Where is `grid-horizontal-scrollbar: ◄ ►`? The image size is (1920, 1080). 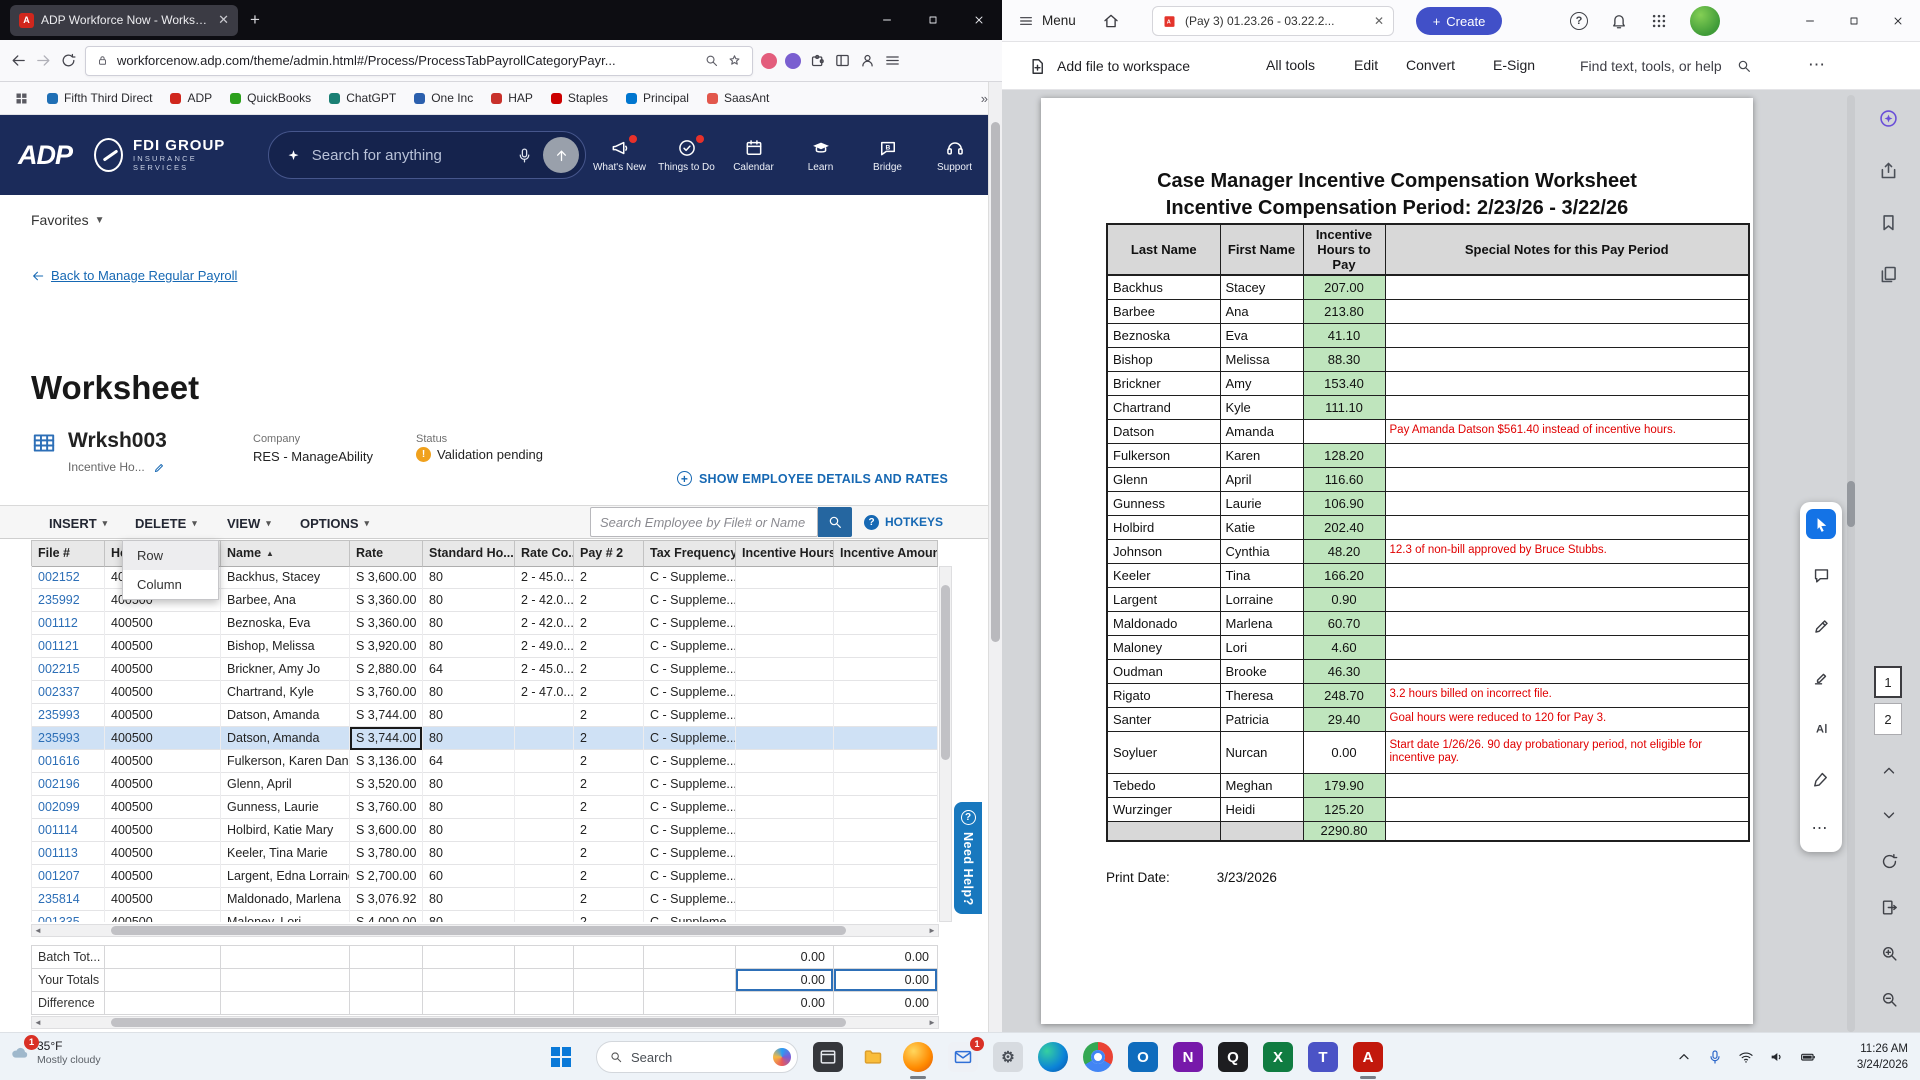
grid-horizontal-scrollbar: ◄ ► is located at coordinates (485, 930).